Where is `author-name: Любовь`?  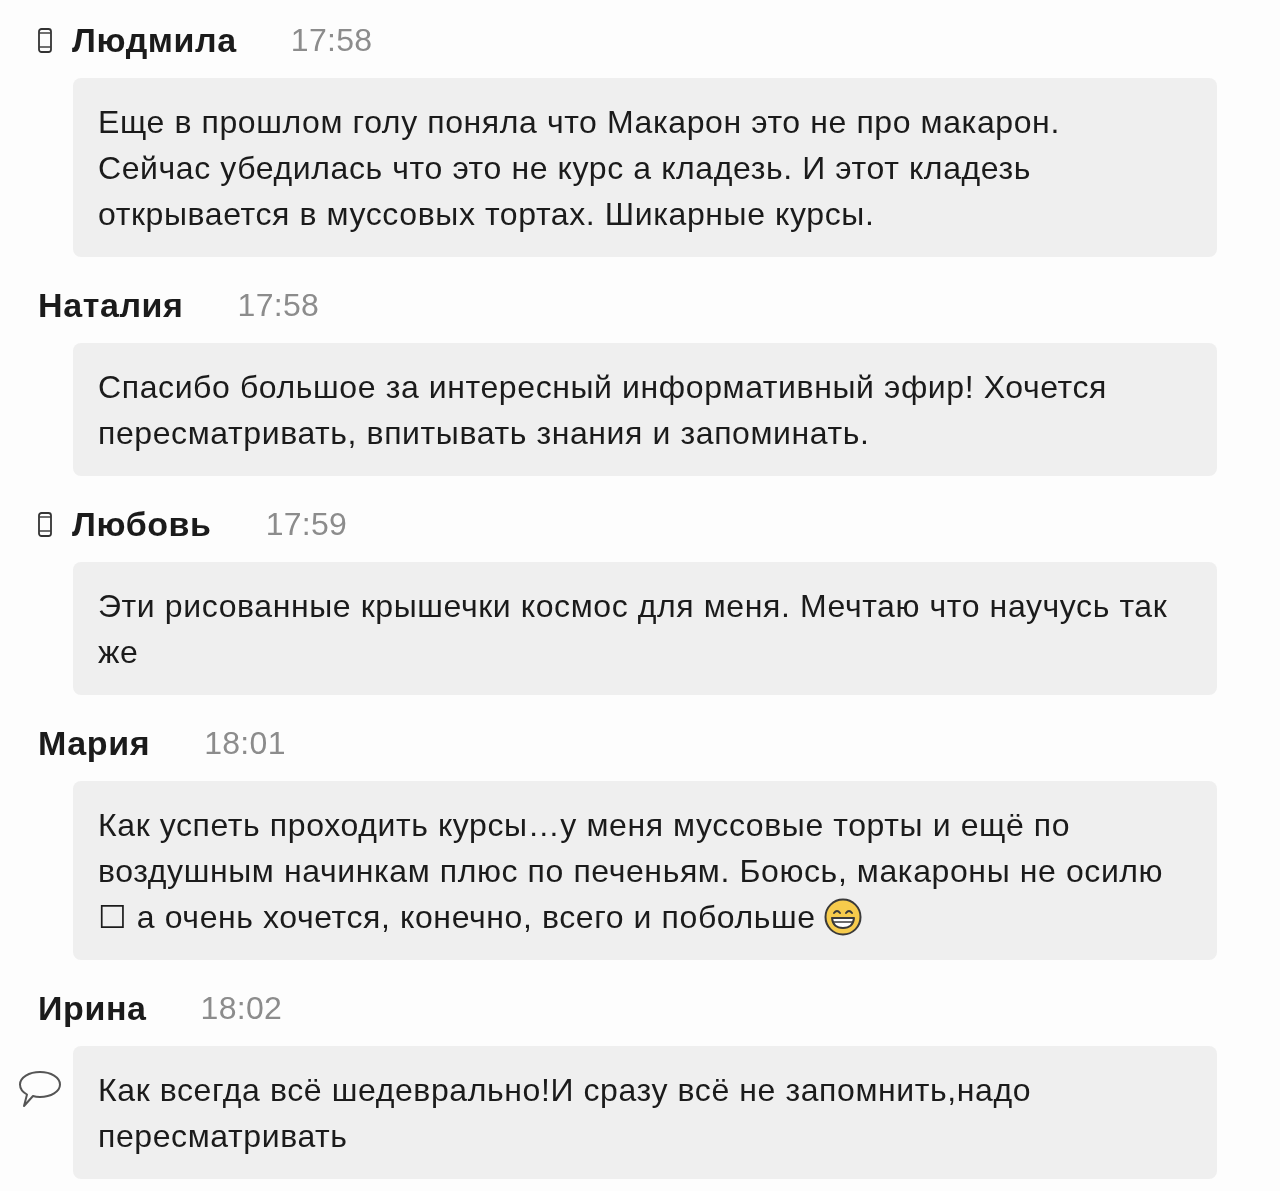 author-name: Любовь is located at coordinates (142, 524).